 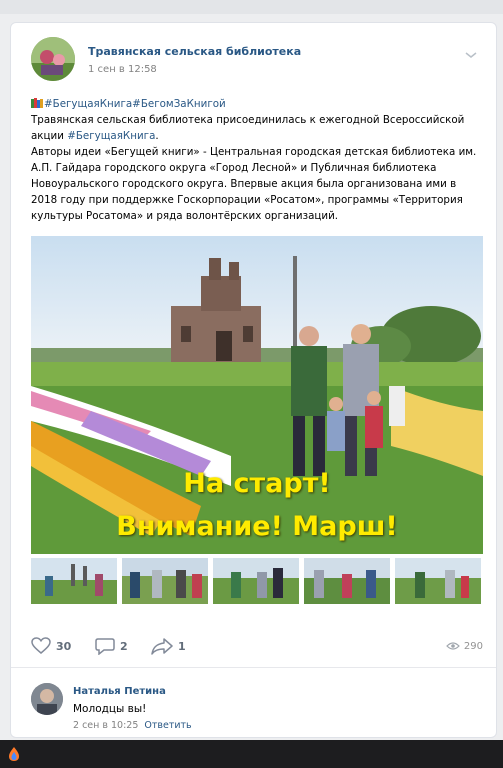 I want to click on comment-author: Наталья Петина, so click(x=119, y=691).